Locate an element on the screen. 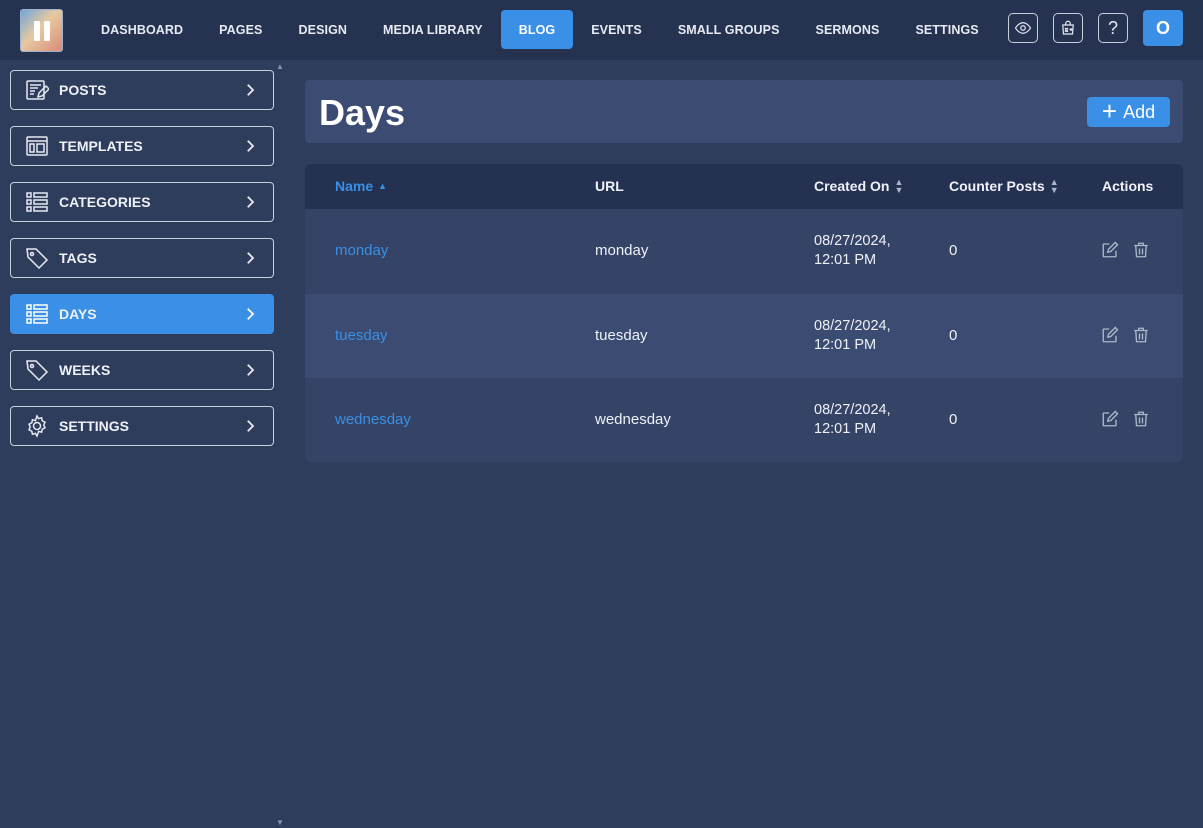 This screenshot has height=828, width=1203. sidebar-item-label: WEEKS is located at coordinates (85, 370).